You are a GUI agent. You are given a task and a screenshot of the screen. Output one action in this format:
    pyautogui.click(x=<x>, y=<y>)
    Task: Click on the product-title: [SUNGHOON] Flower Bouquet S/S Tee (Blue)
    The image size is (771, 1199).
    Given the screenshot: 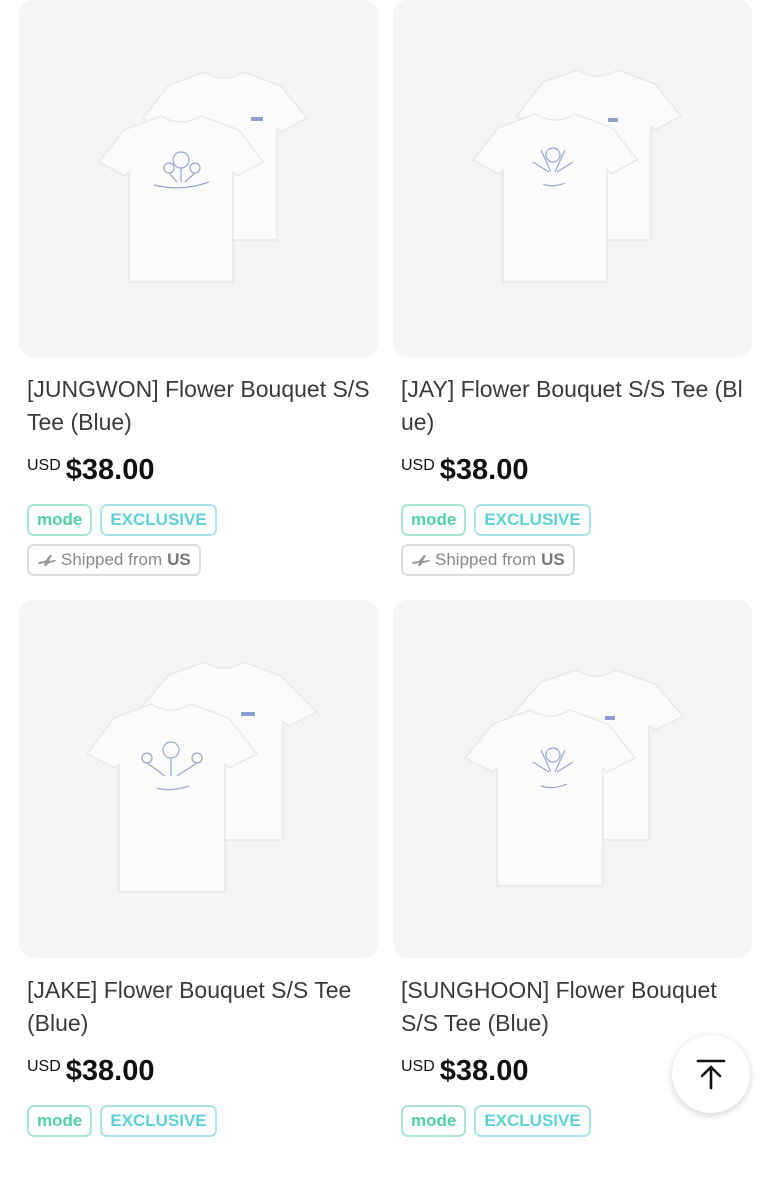 What is the action you would take?
    pyautogui.click(x=572, y=1007)
    